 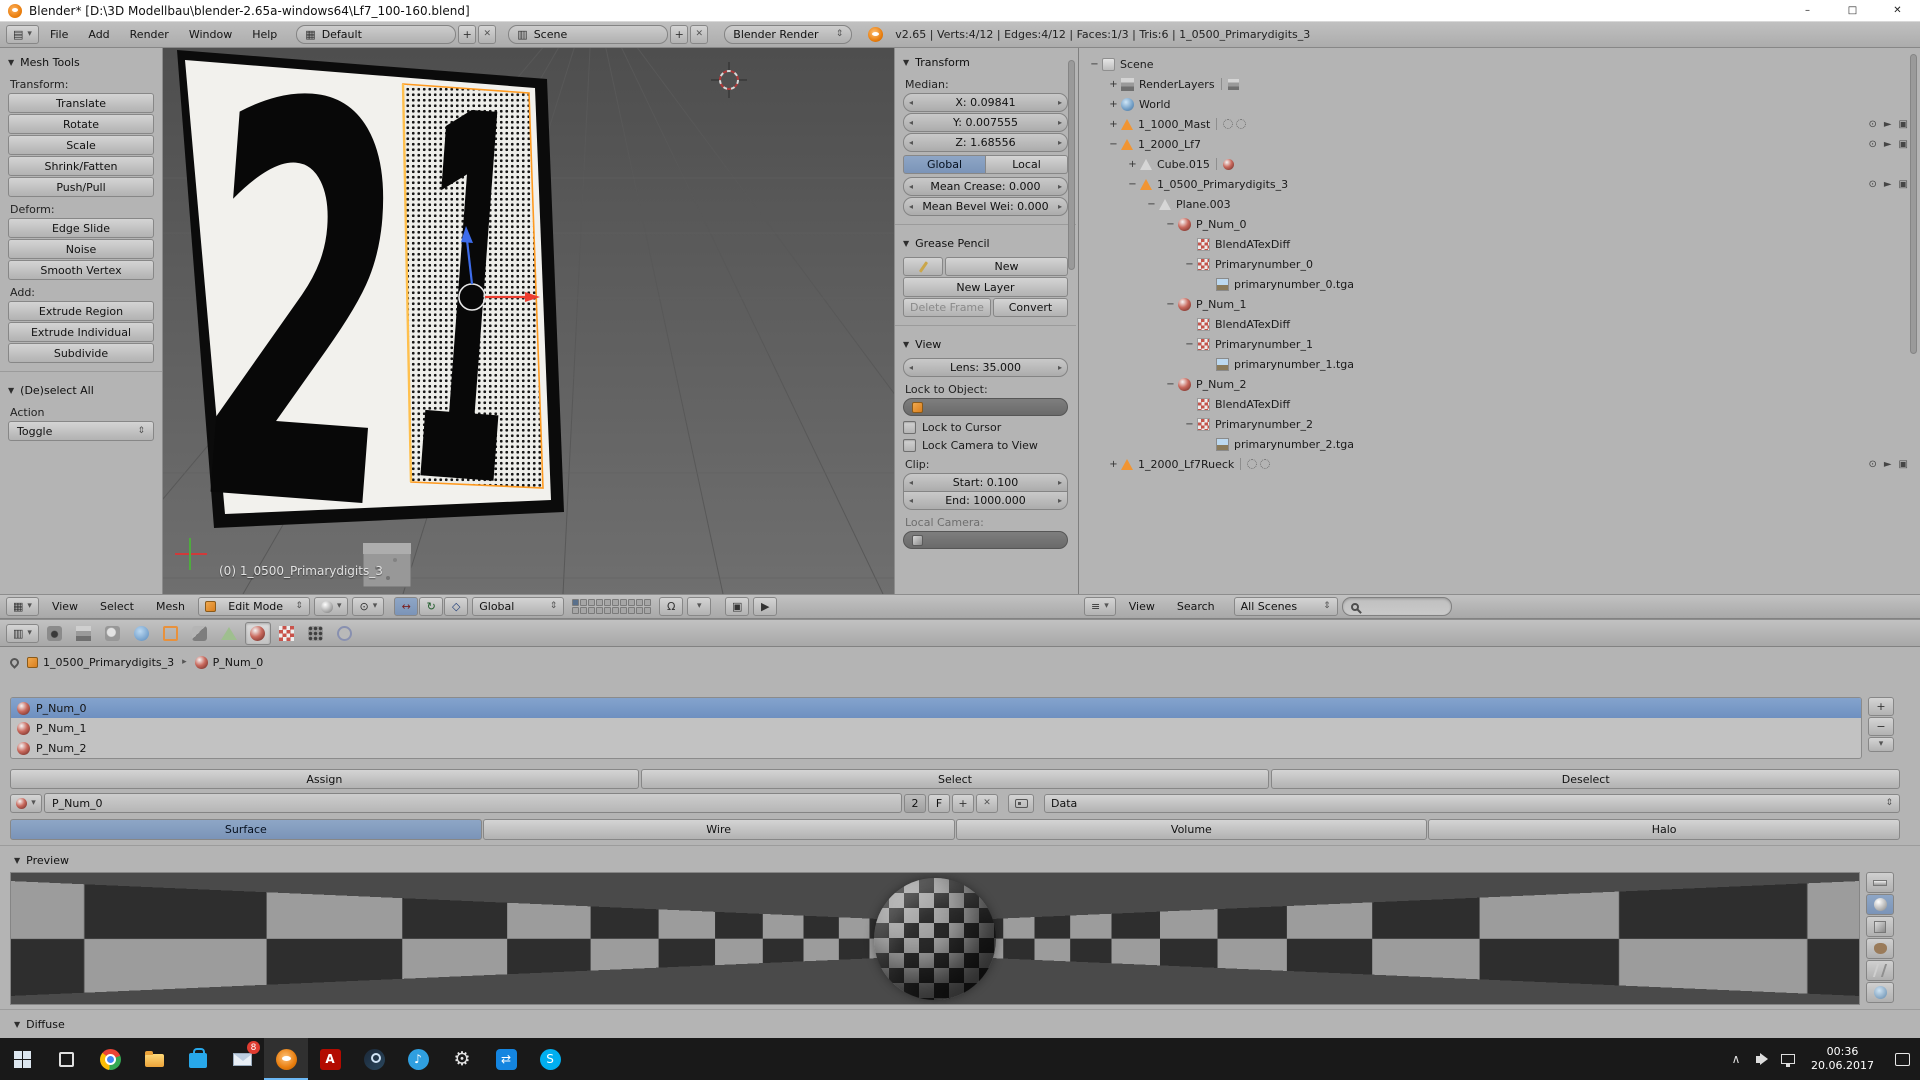 What do you see at coordinates (985, 206) in the screenshot?
I see `mean-bevel-slider: ◂ Mean Bevel Wei: 0.000 ▸` at bounding box center [985, 206].